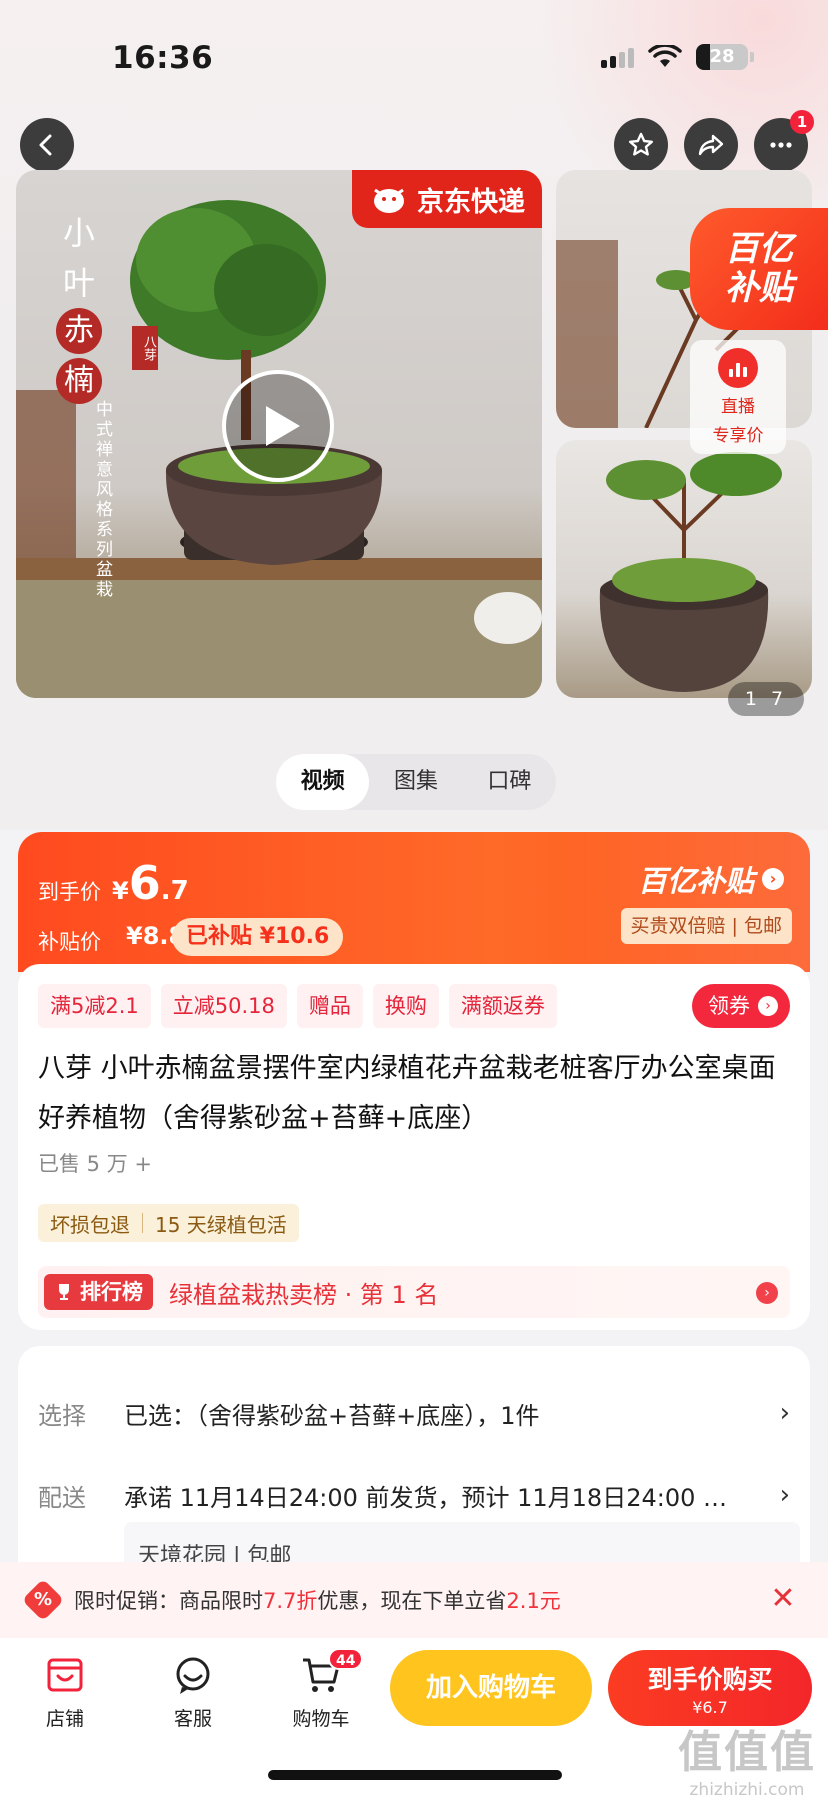  Describe the element at coordinates (69, 892) in the screenshot. I see `final-price-label: 到手价` at that location.